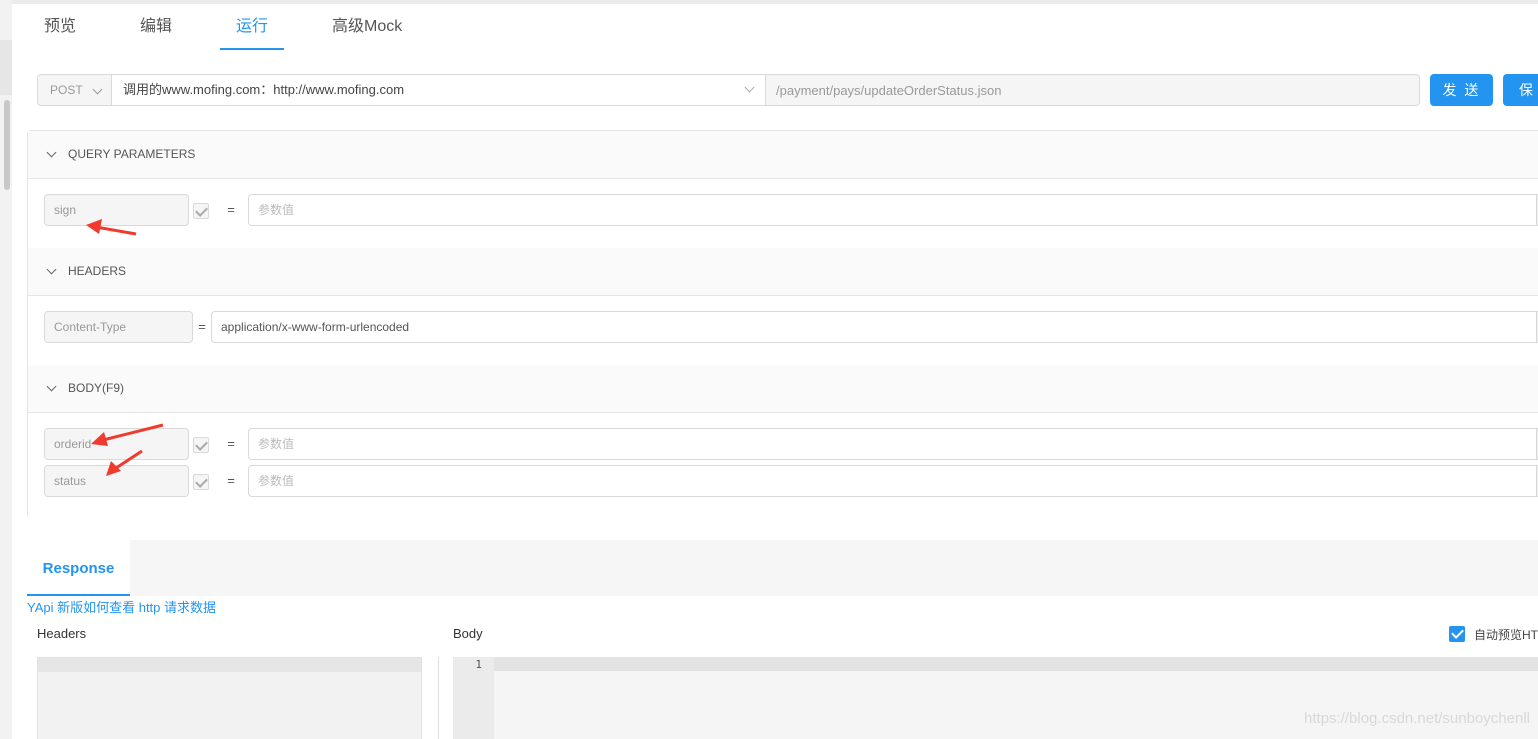  What do you see at coordinates (62, 633) in the screenshot?
I see `response-headers-label: Headers` at bounding box center [62, 633].